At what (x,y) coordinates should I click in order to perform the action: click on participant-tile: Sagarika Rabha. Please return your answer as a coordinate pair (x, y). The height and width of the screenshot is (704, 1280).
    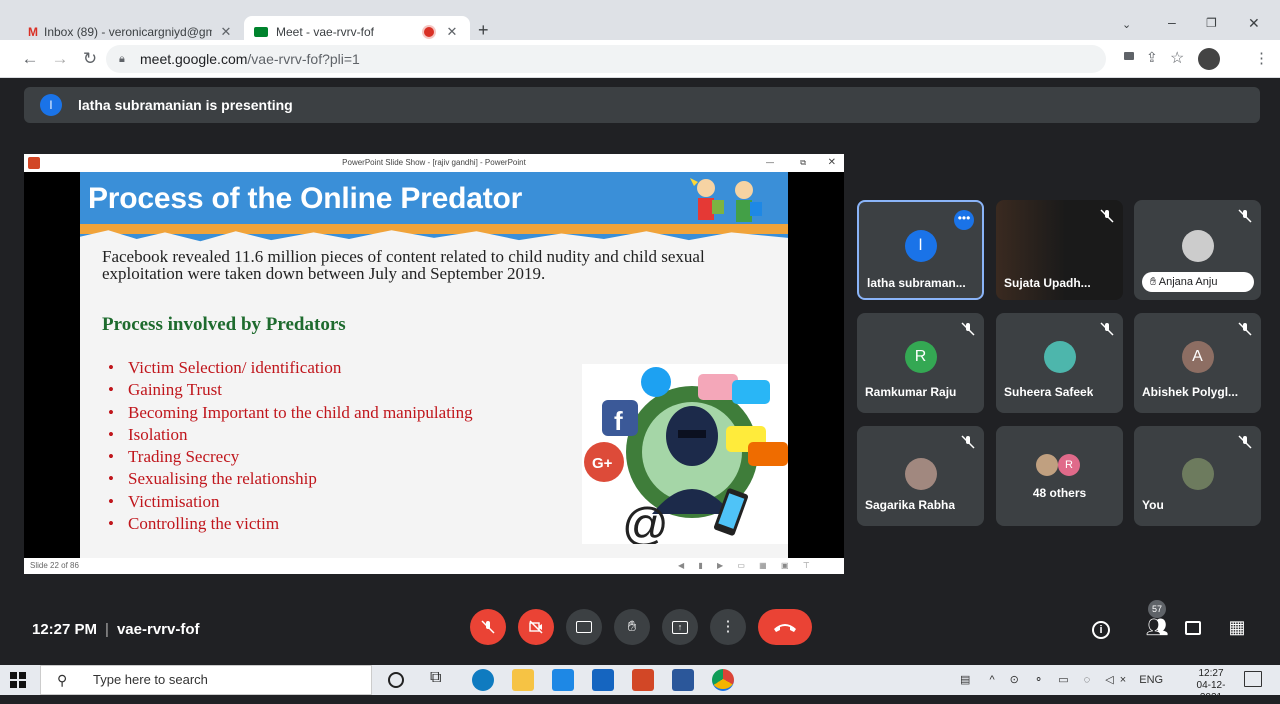
    Looking at the image, I should click on (920, 476).